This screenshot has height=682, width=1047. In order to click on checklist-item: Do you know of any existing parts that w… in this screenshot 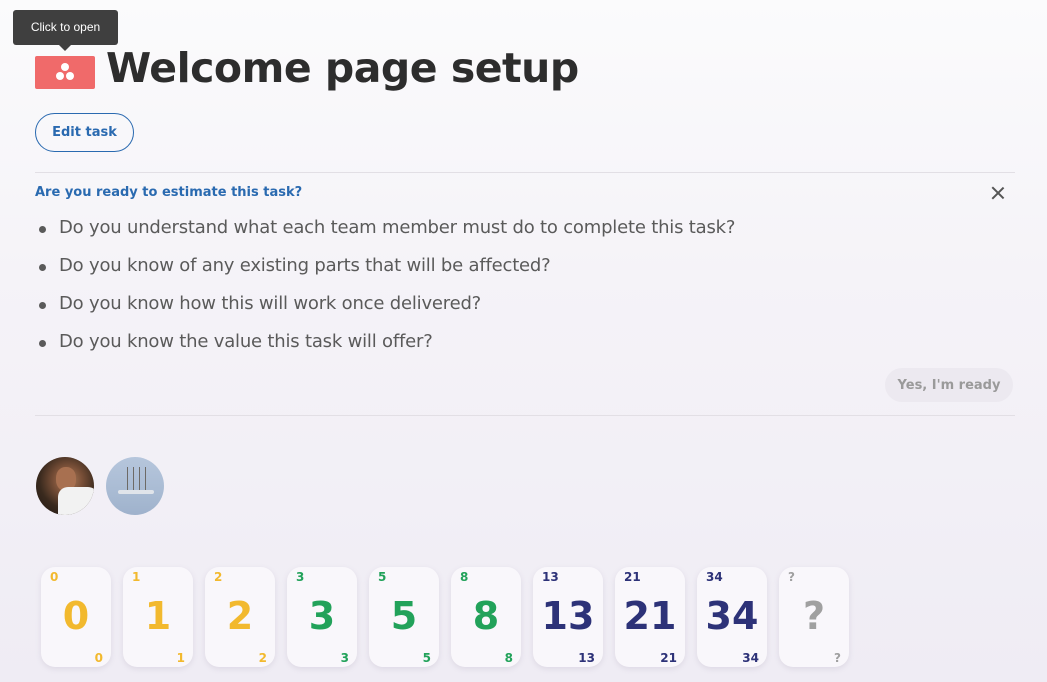, I will do `click(385, 271)`.